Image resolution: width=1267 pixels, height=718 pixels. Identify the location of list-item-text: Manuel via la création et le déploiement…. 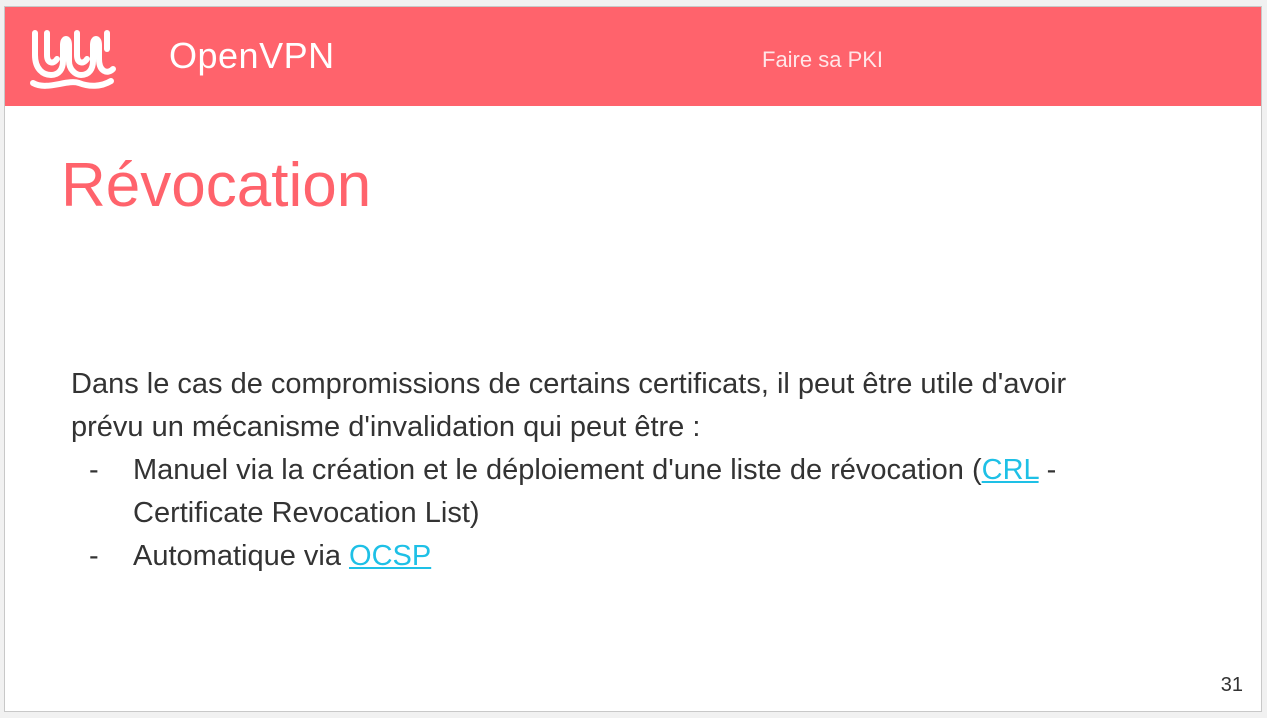
(557, 470).